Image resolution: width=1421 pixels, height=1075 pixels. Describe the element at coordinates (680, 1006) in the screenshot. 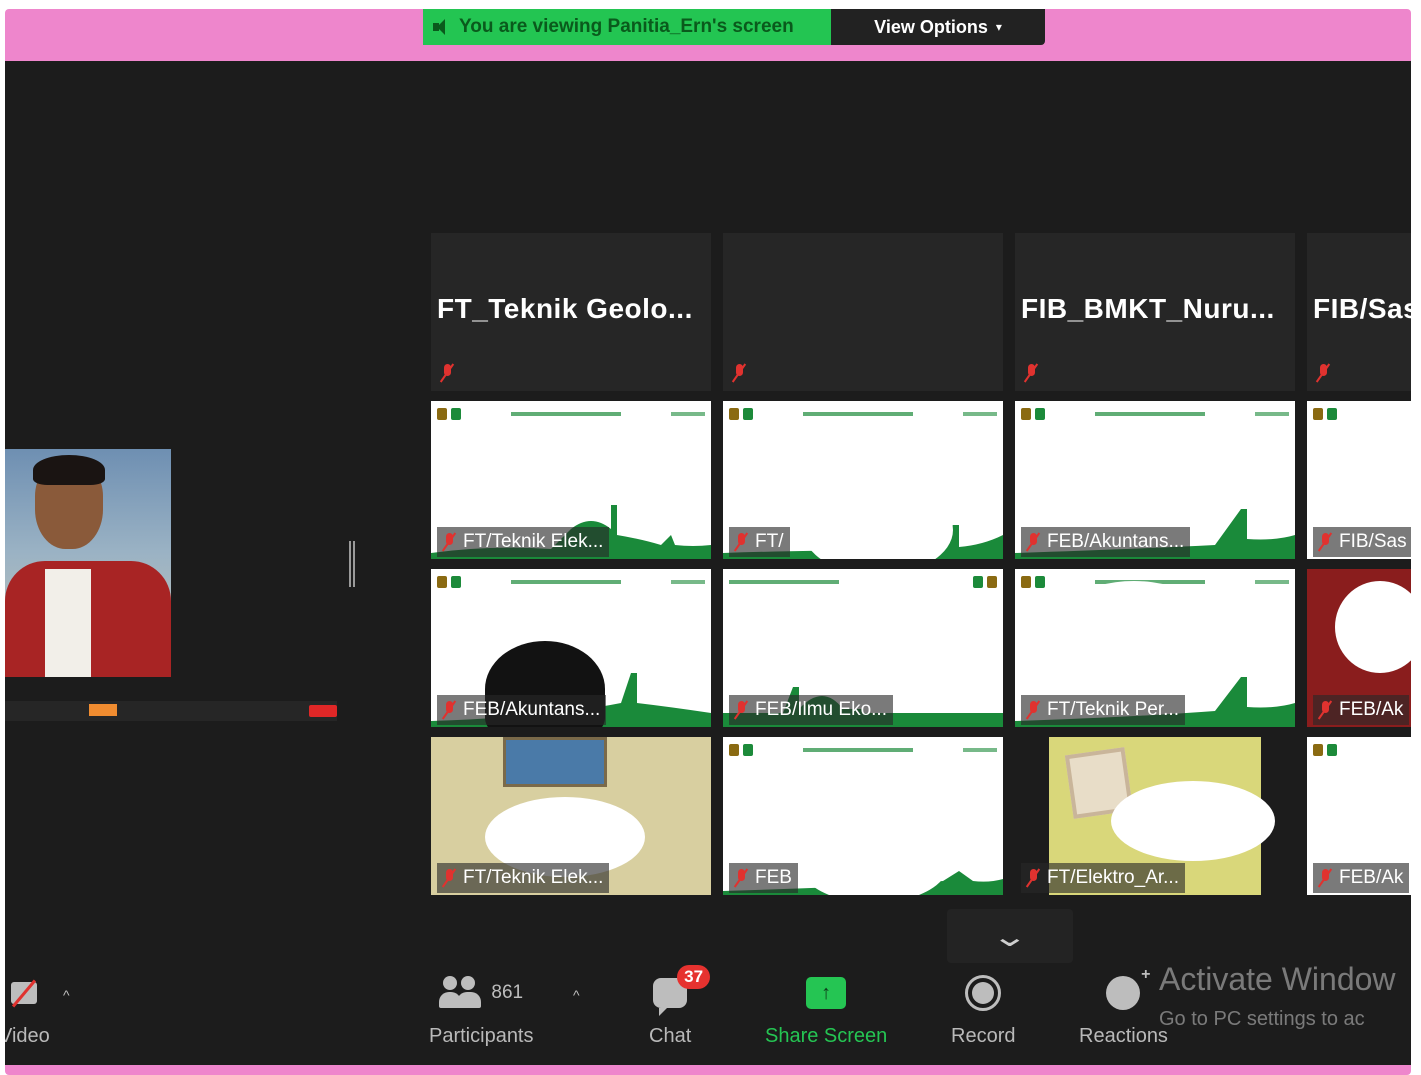

I see `chat-button: 37 Chat` at that location.